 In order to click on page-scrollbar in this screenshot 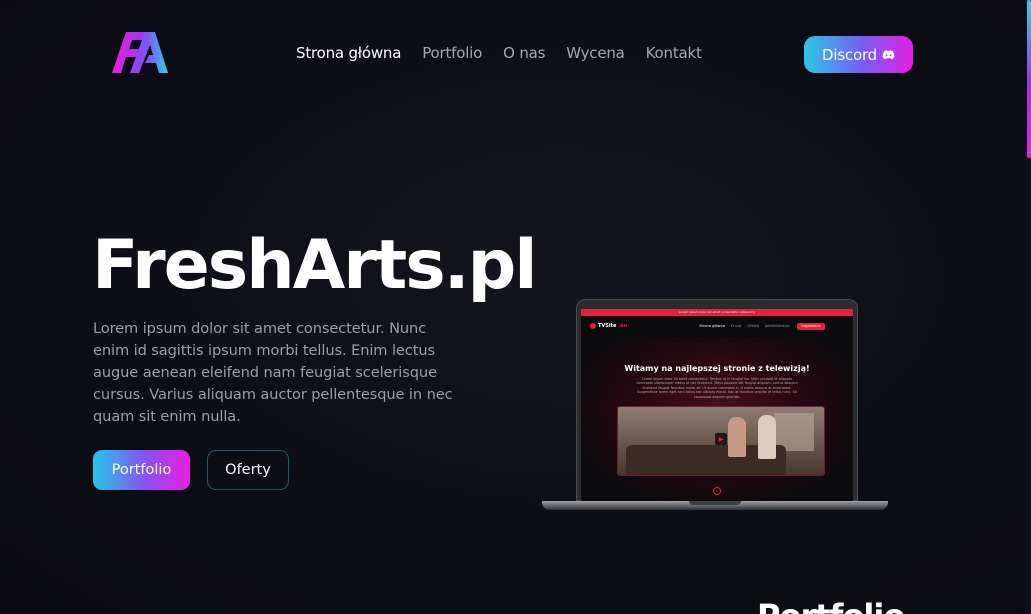, I will do `click(1028, 307)`.